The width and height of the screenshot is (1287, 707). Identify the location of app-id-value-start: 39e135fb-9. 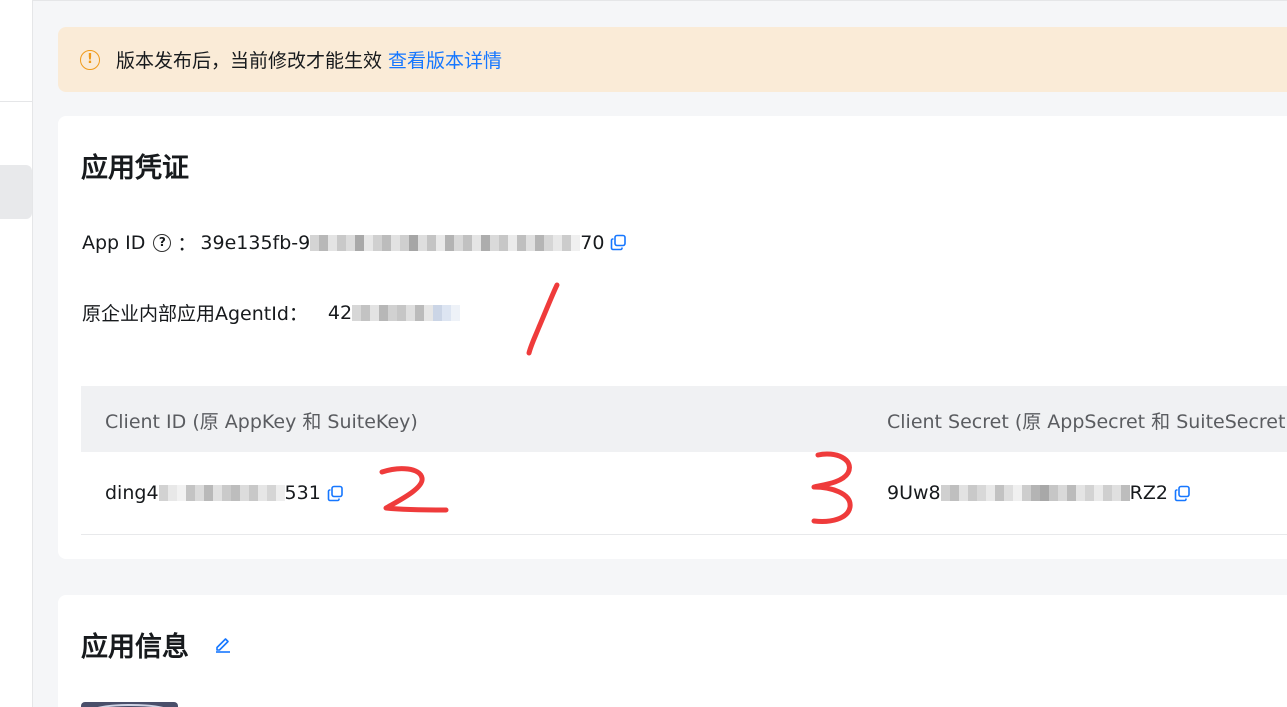
(255, 242).